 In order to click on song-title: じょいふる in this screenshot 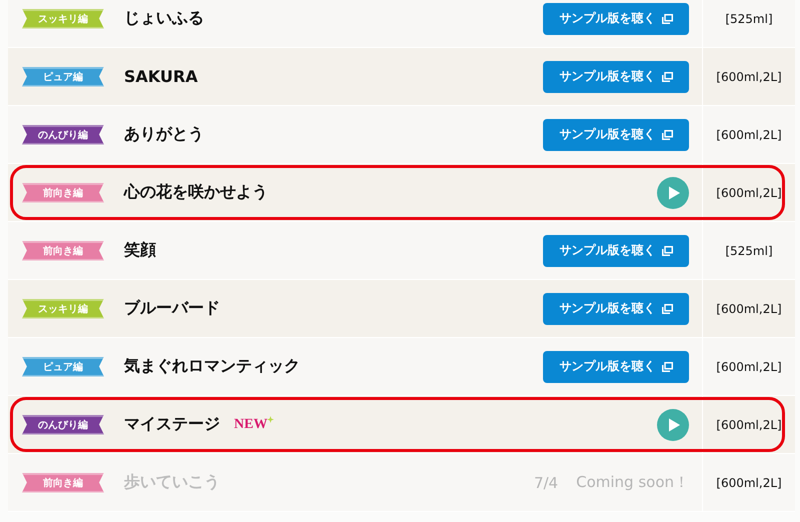, I will do `click(164, 18)`.